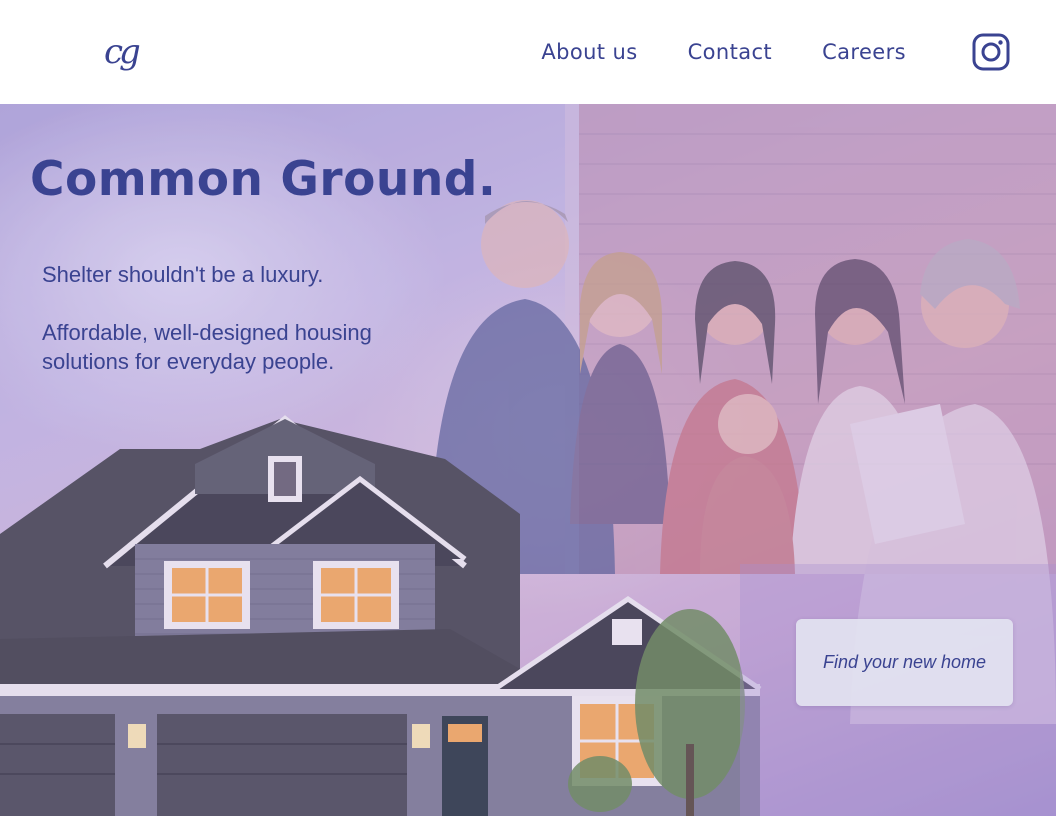  I want to click on hero-tagline: Shelter shouldn't be a luxury., so click(183, 274).